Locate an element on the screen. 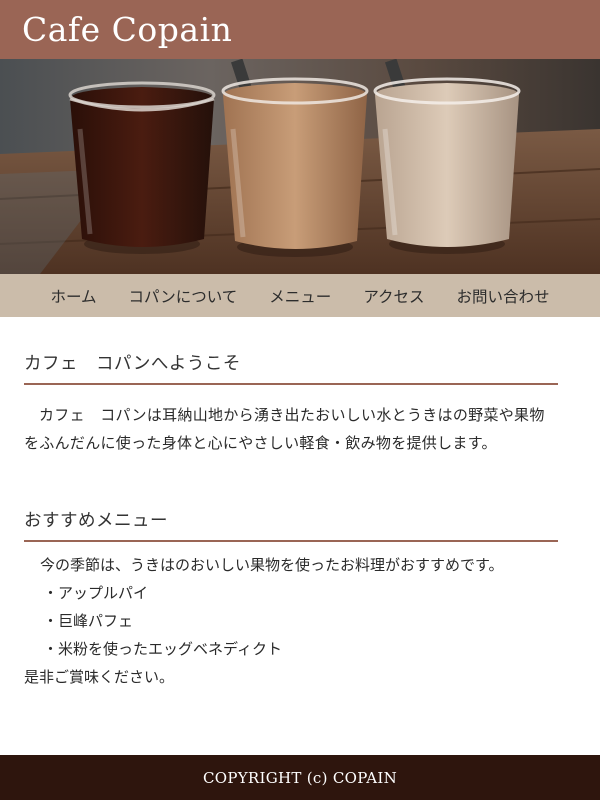 The width and height of the screenshot is (600, 800). nav-item-home: ホーム is located at coordinates (73, 296).